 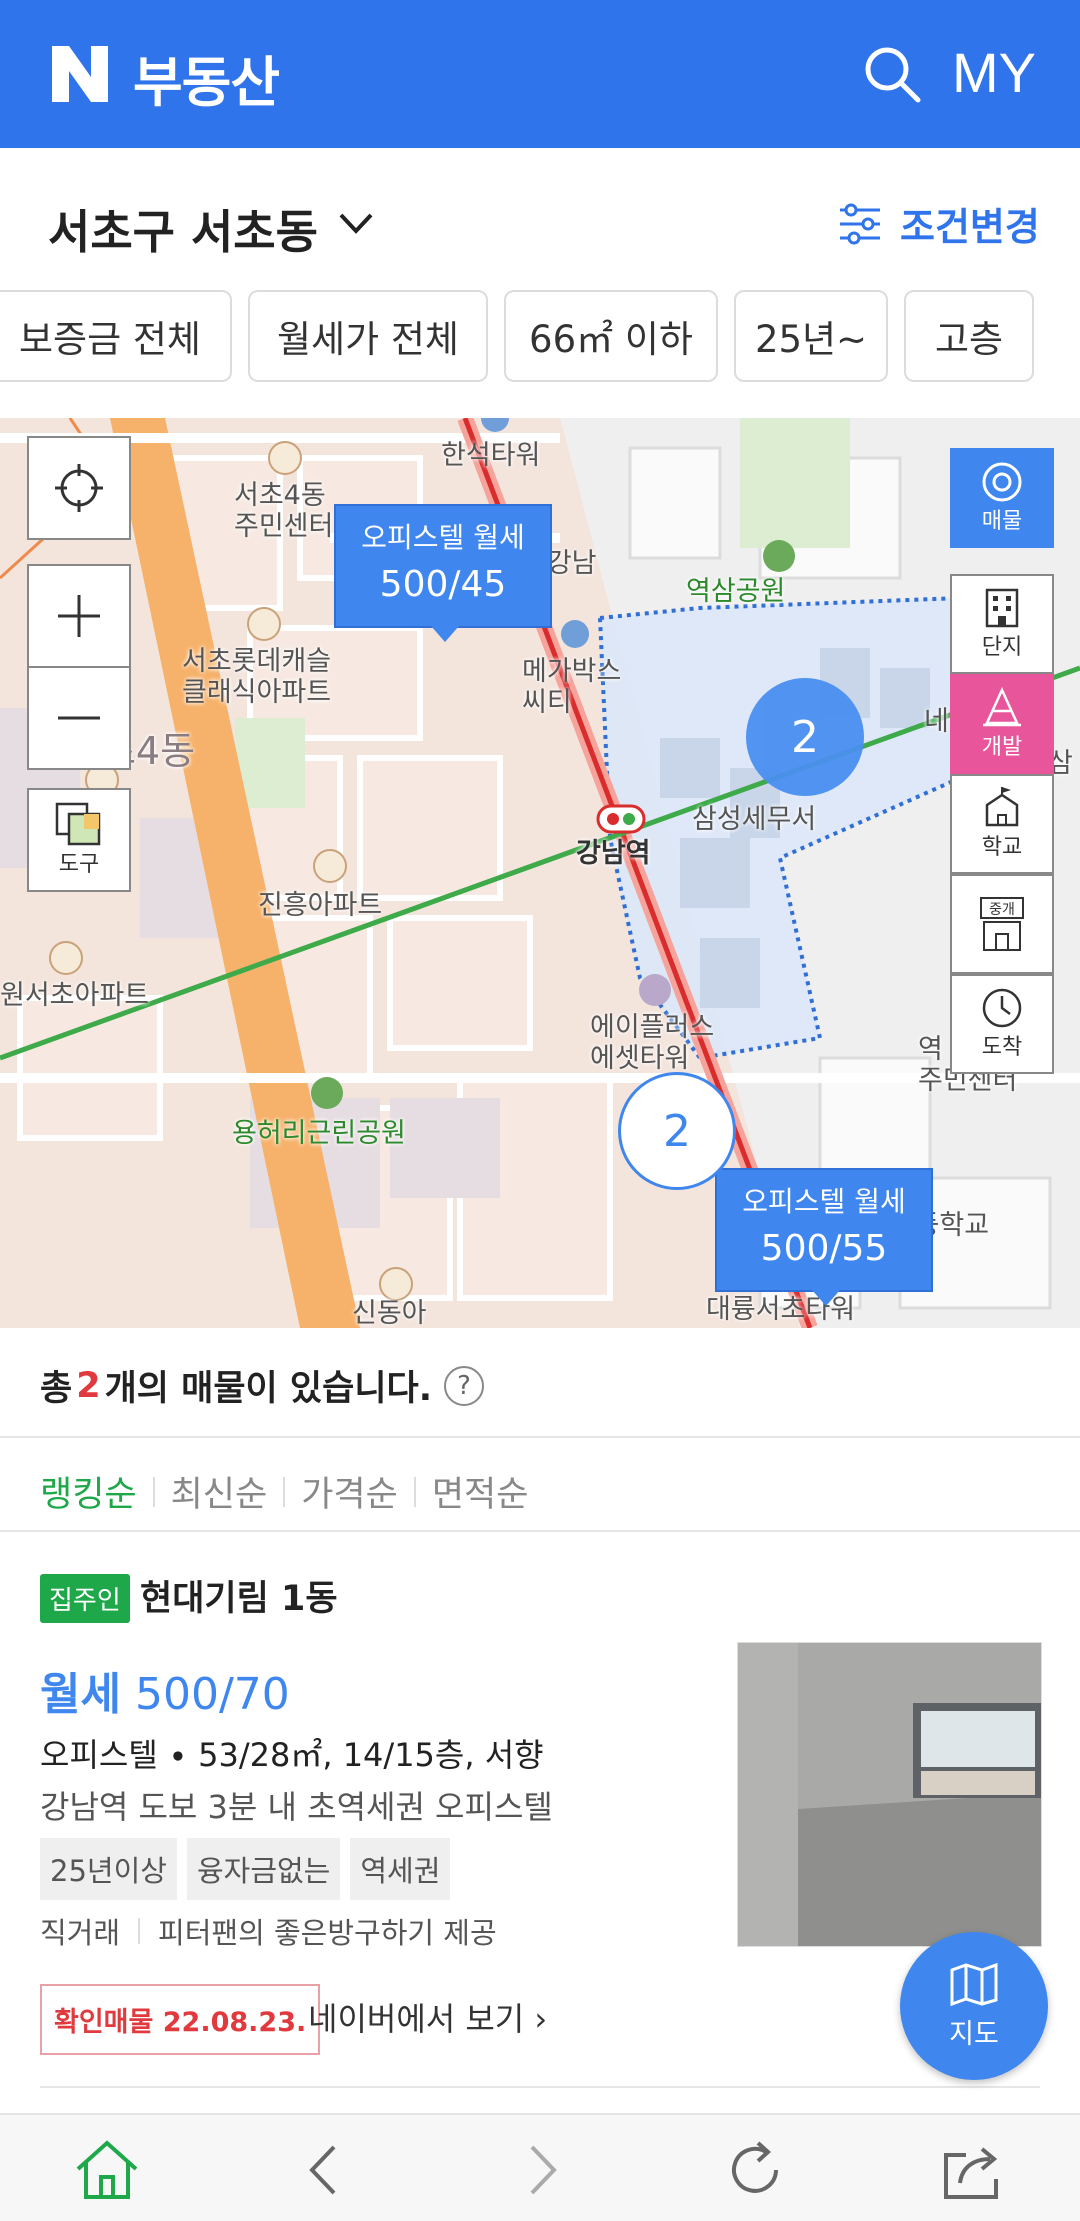 What do you see at coordinates (994, 72) in the screenshot?
I see `my-button: MY` at bounding box center [994, 72].